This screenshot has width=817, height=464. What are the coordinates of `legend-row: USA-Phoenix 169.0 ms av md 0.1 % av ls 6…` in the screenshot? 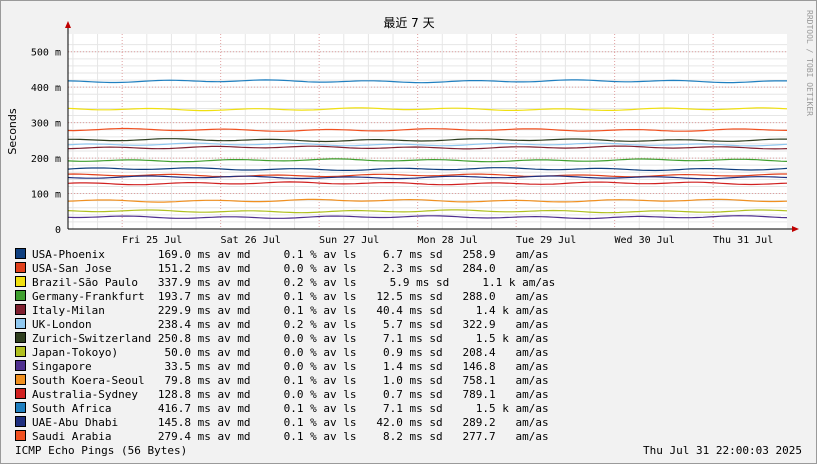 It's located at (282, 255).